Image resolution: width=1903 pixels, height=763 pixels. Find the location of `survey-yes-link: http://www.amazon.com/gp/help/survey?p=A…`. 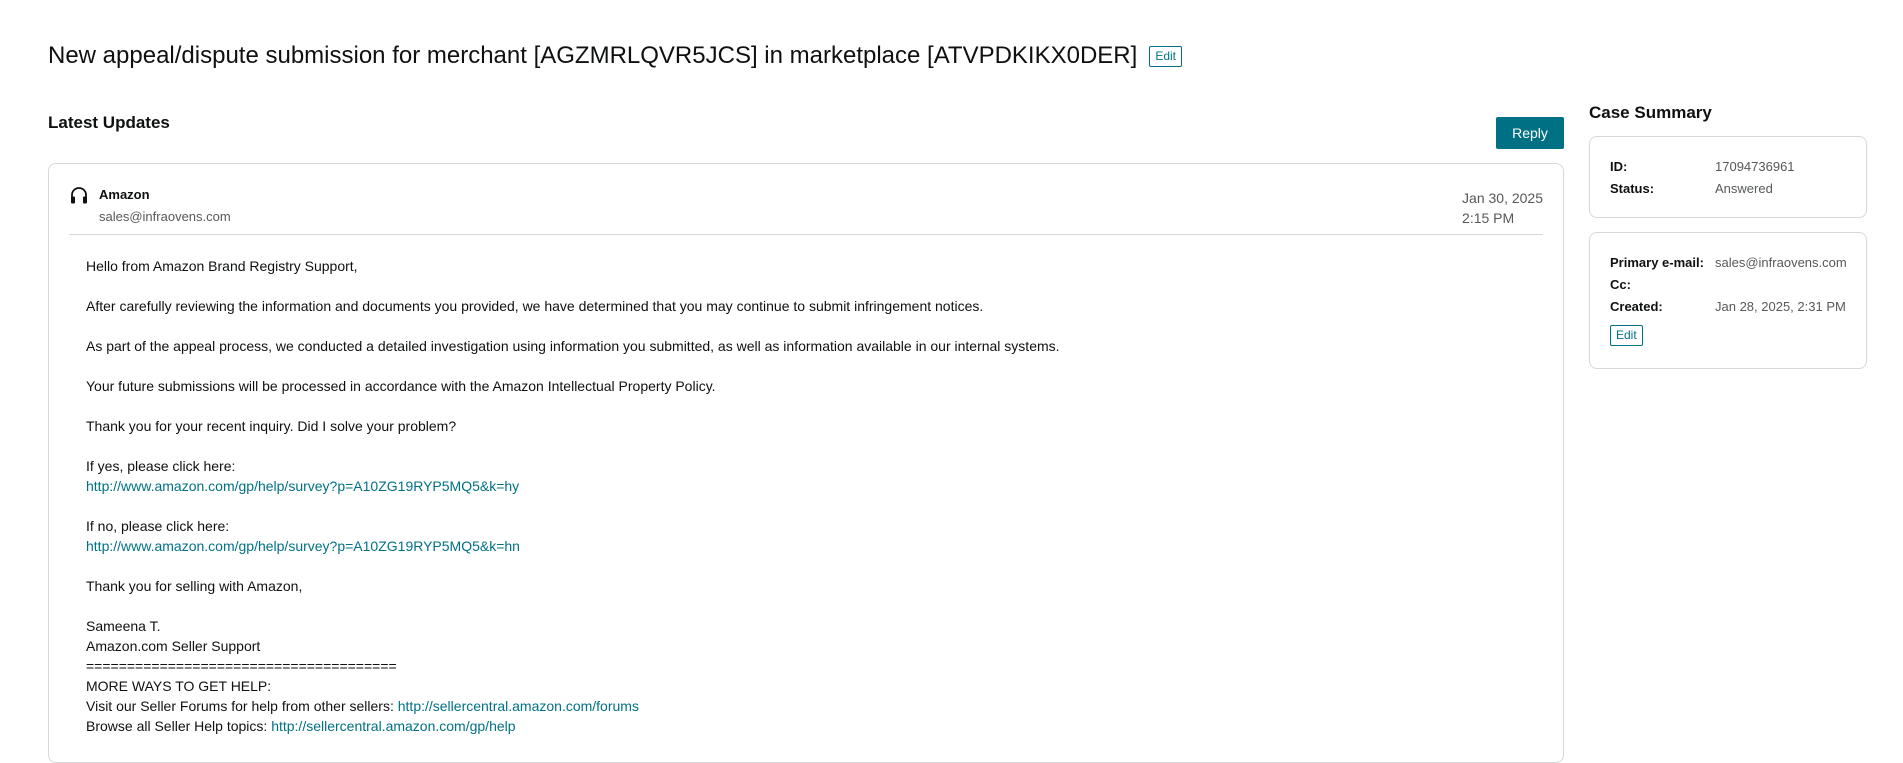

survey-yes-link: http://www.amazon.com/gp/help/survey?p=A… is located at coordinates (302, 486).